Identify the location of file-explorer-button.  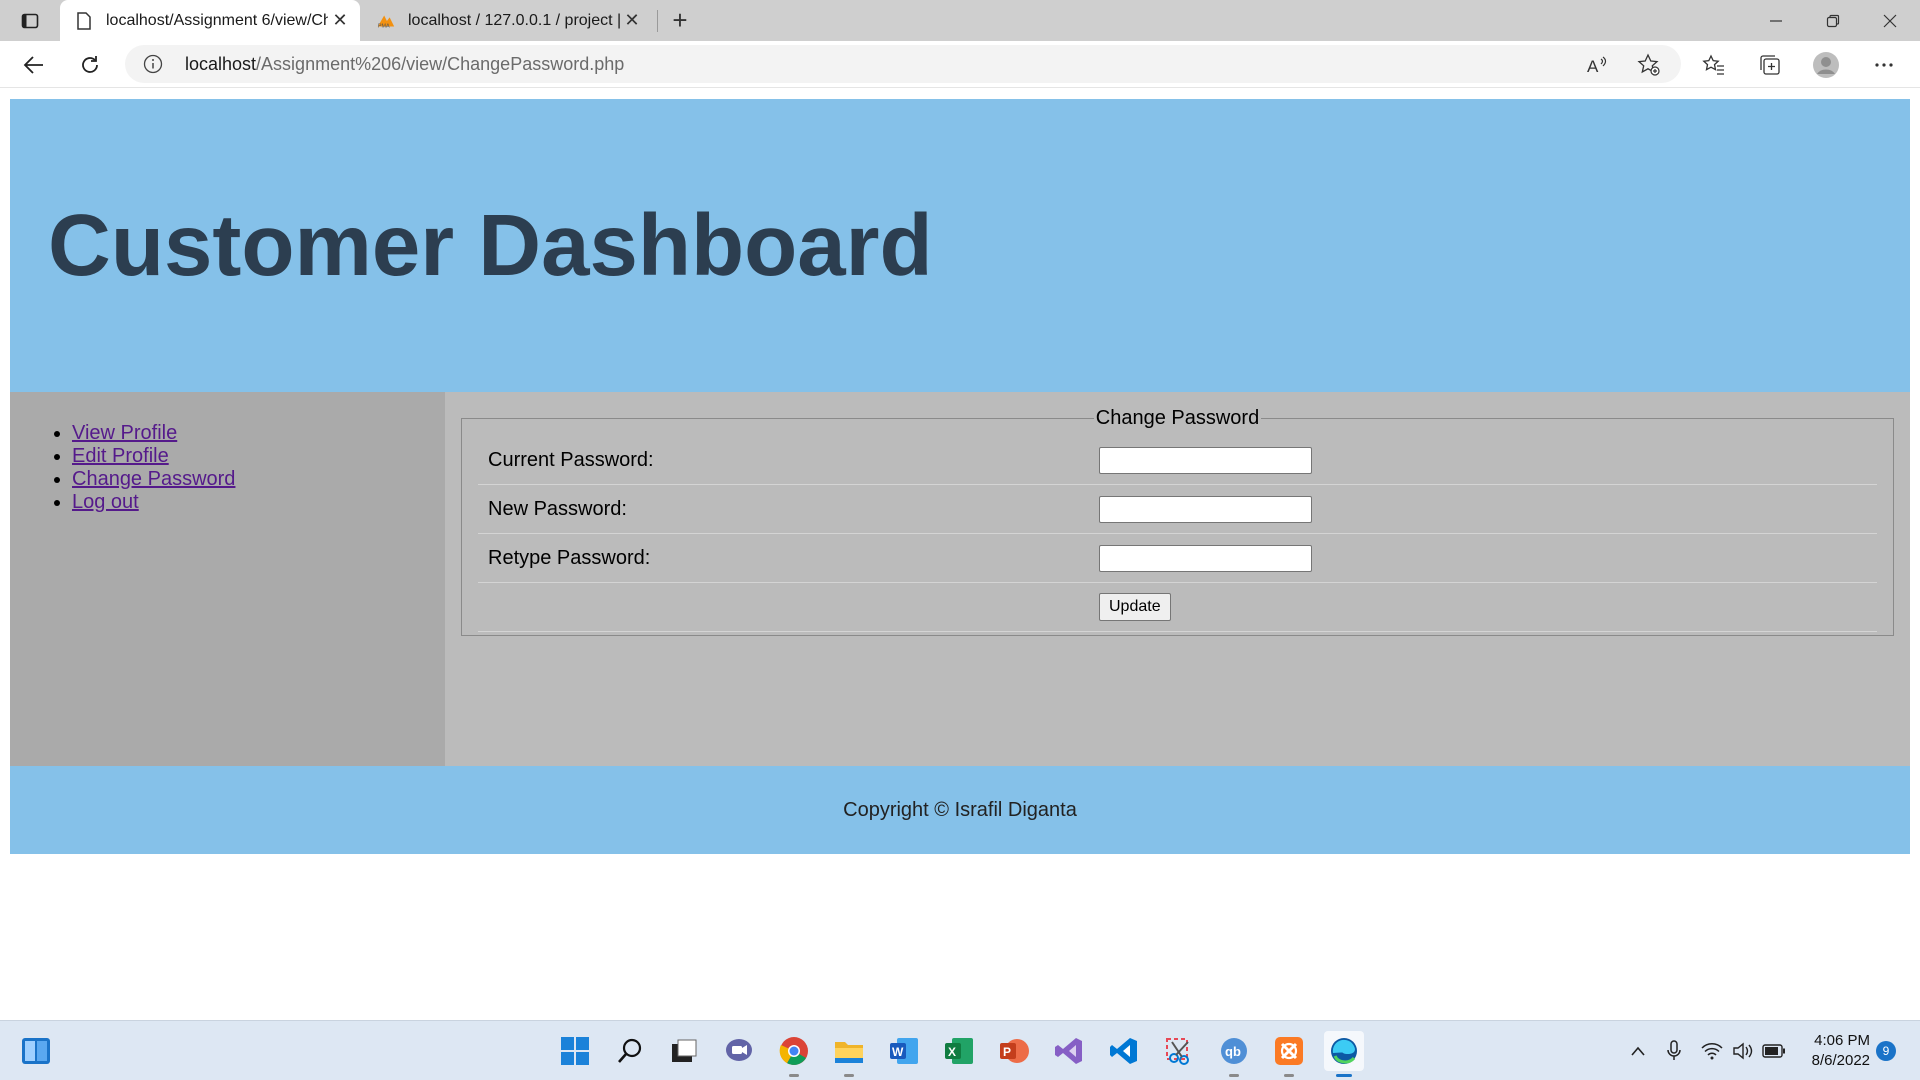
(849, 1054).